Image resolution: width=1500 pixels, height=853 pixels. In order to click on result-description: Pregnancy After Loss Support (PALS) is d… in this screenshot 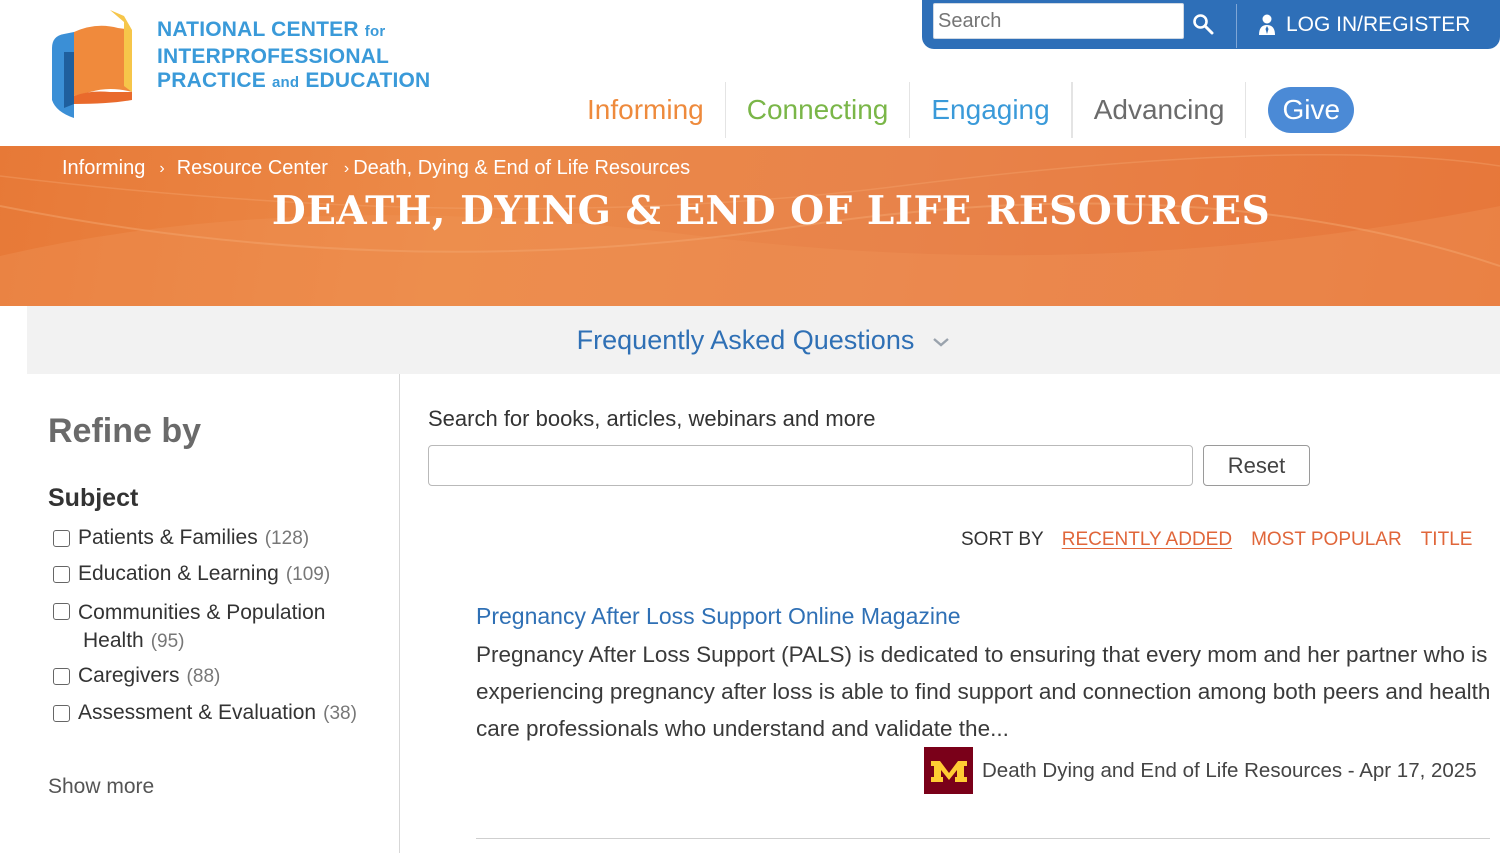, I will do `click(983, 691)`.